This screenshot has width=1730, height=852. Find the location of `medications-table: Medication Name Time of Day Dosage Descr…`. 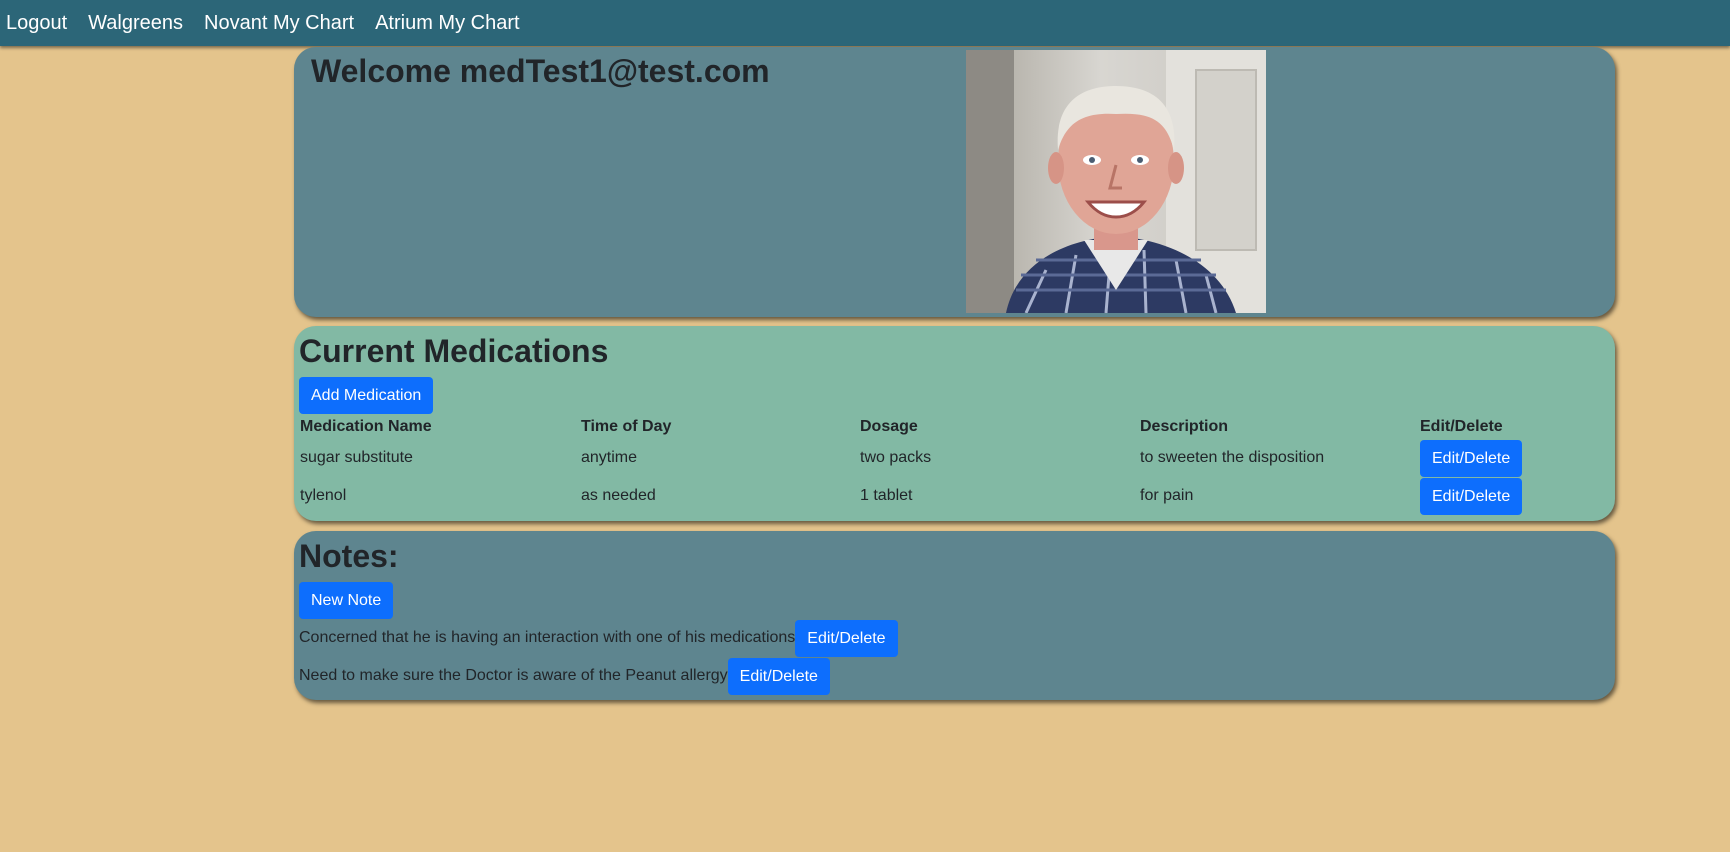

medications-table: Medication Name Time of Day Dosage Descr… is located at coordinates (957, 465).